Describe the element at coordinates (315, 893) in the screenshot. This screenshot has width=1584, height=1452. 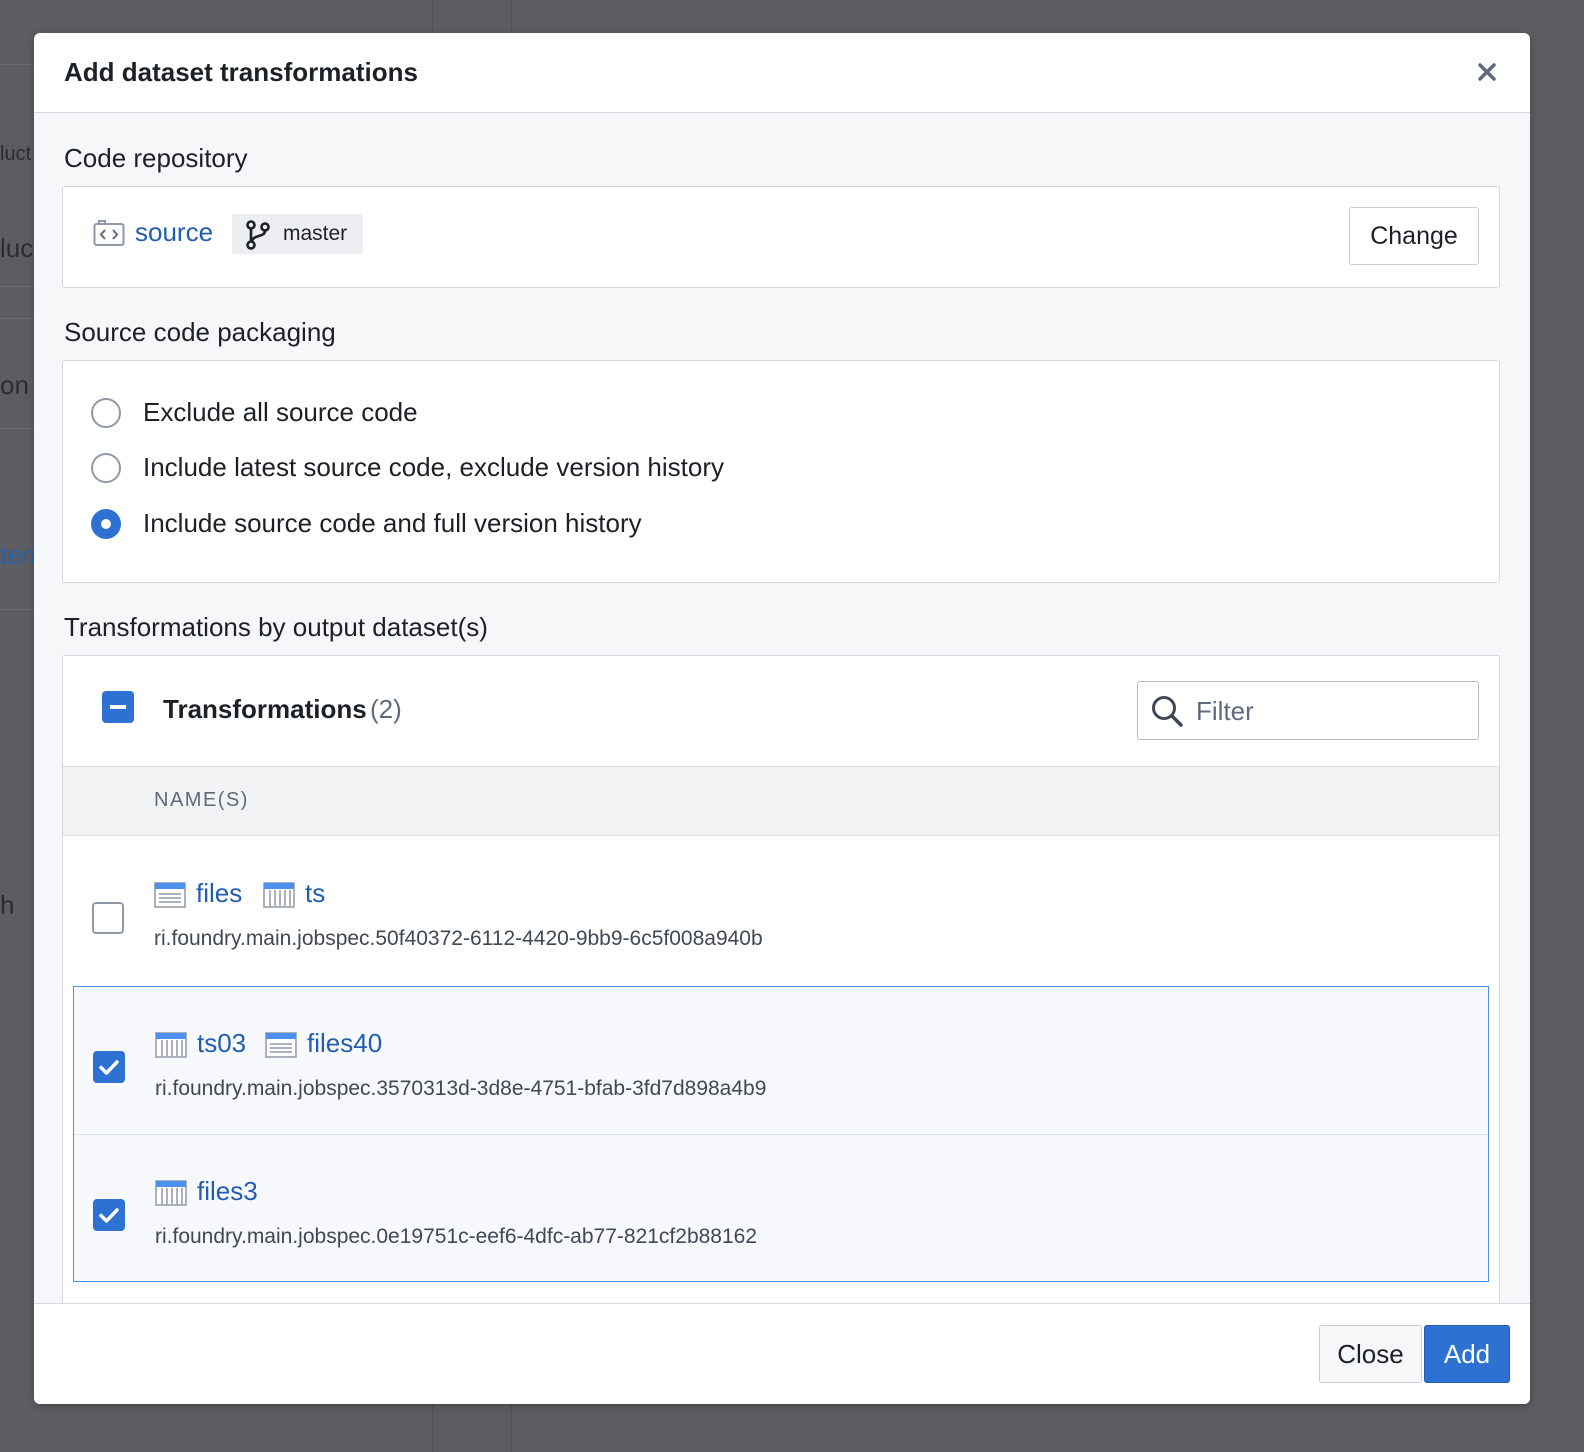
I see `dataset-link: ts` at that location.